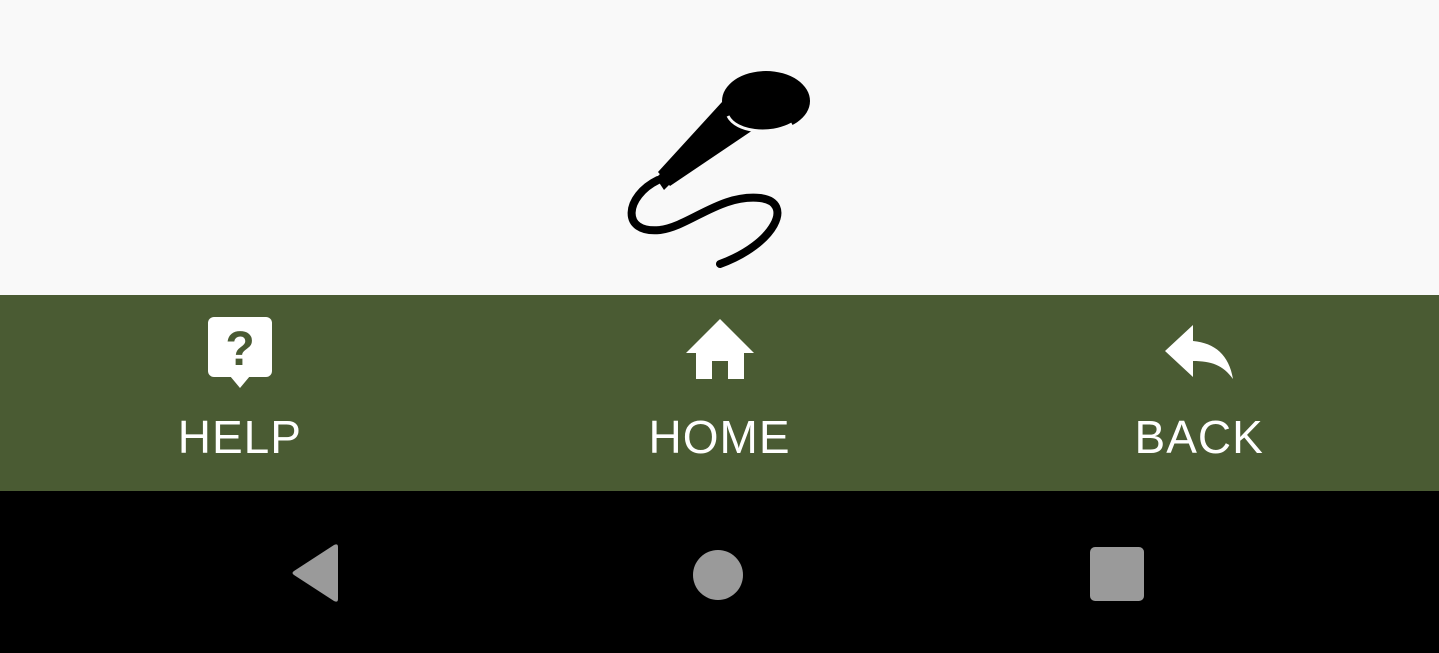  I want to click on nav-home-circle-icon, so click(718, 573).